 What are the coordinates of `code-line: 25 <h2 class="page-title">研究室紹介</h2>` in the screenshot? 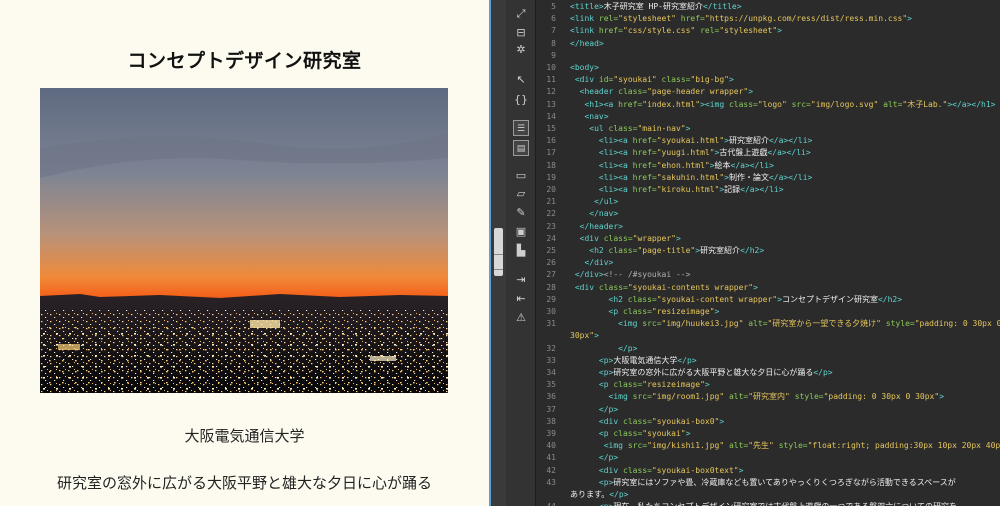 It's located at (768, 251).